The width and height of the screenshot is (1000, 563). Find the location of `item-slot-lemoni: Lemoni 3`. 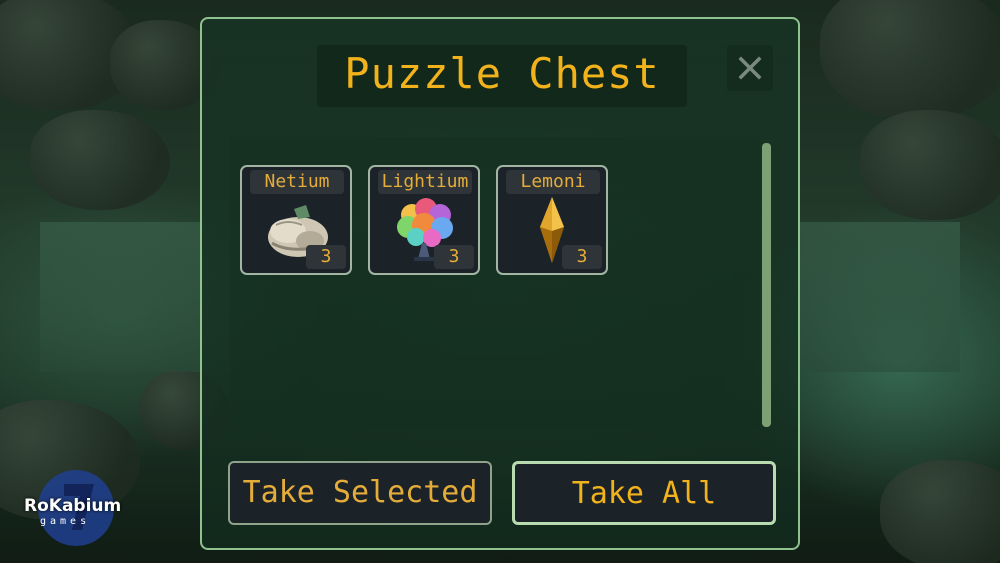

item-slot-lemoni: Lemoni 3 is located at coordinates (552, 220).